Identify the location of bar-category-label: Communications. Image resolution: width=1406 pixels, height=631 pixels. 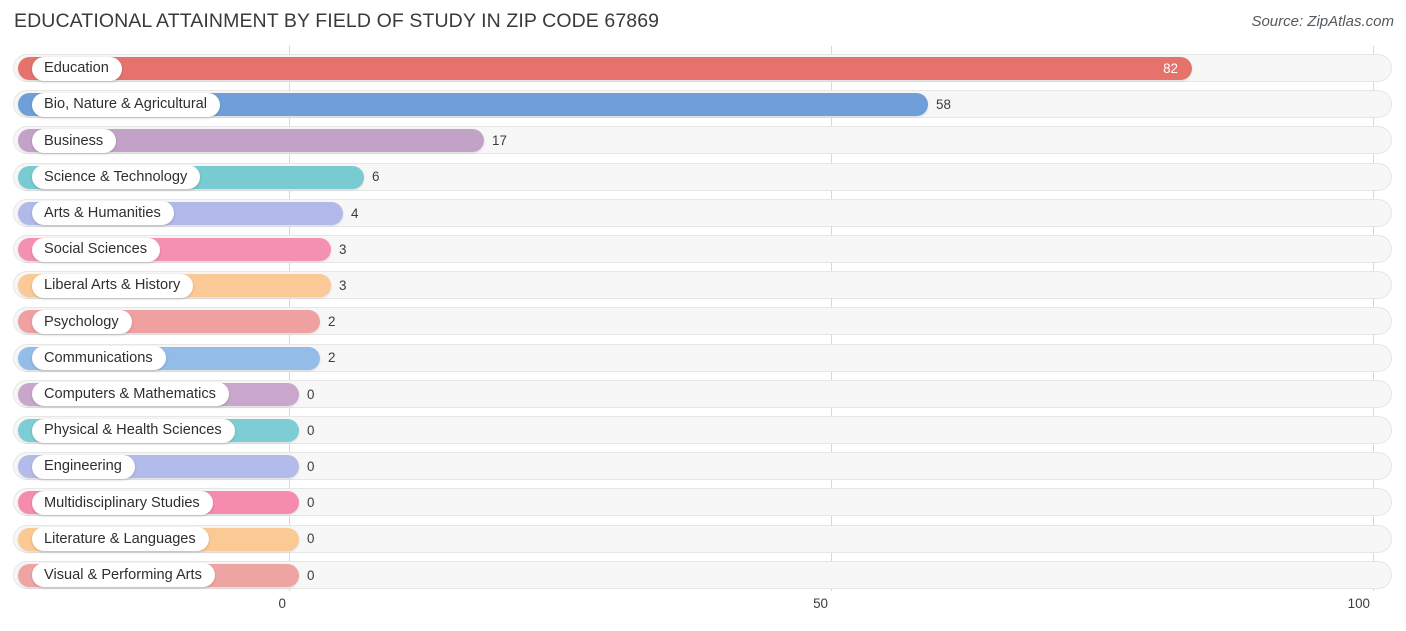
(99, 358).